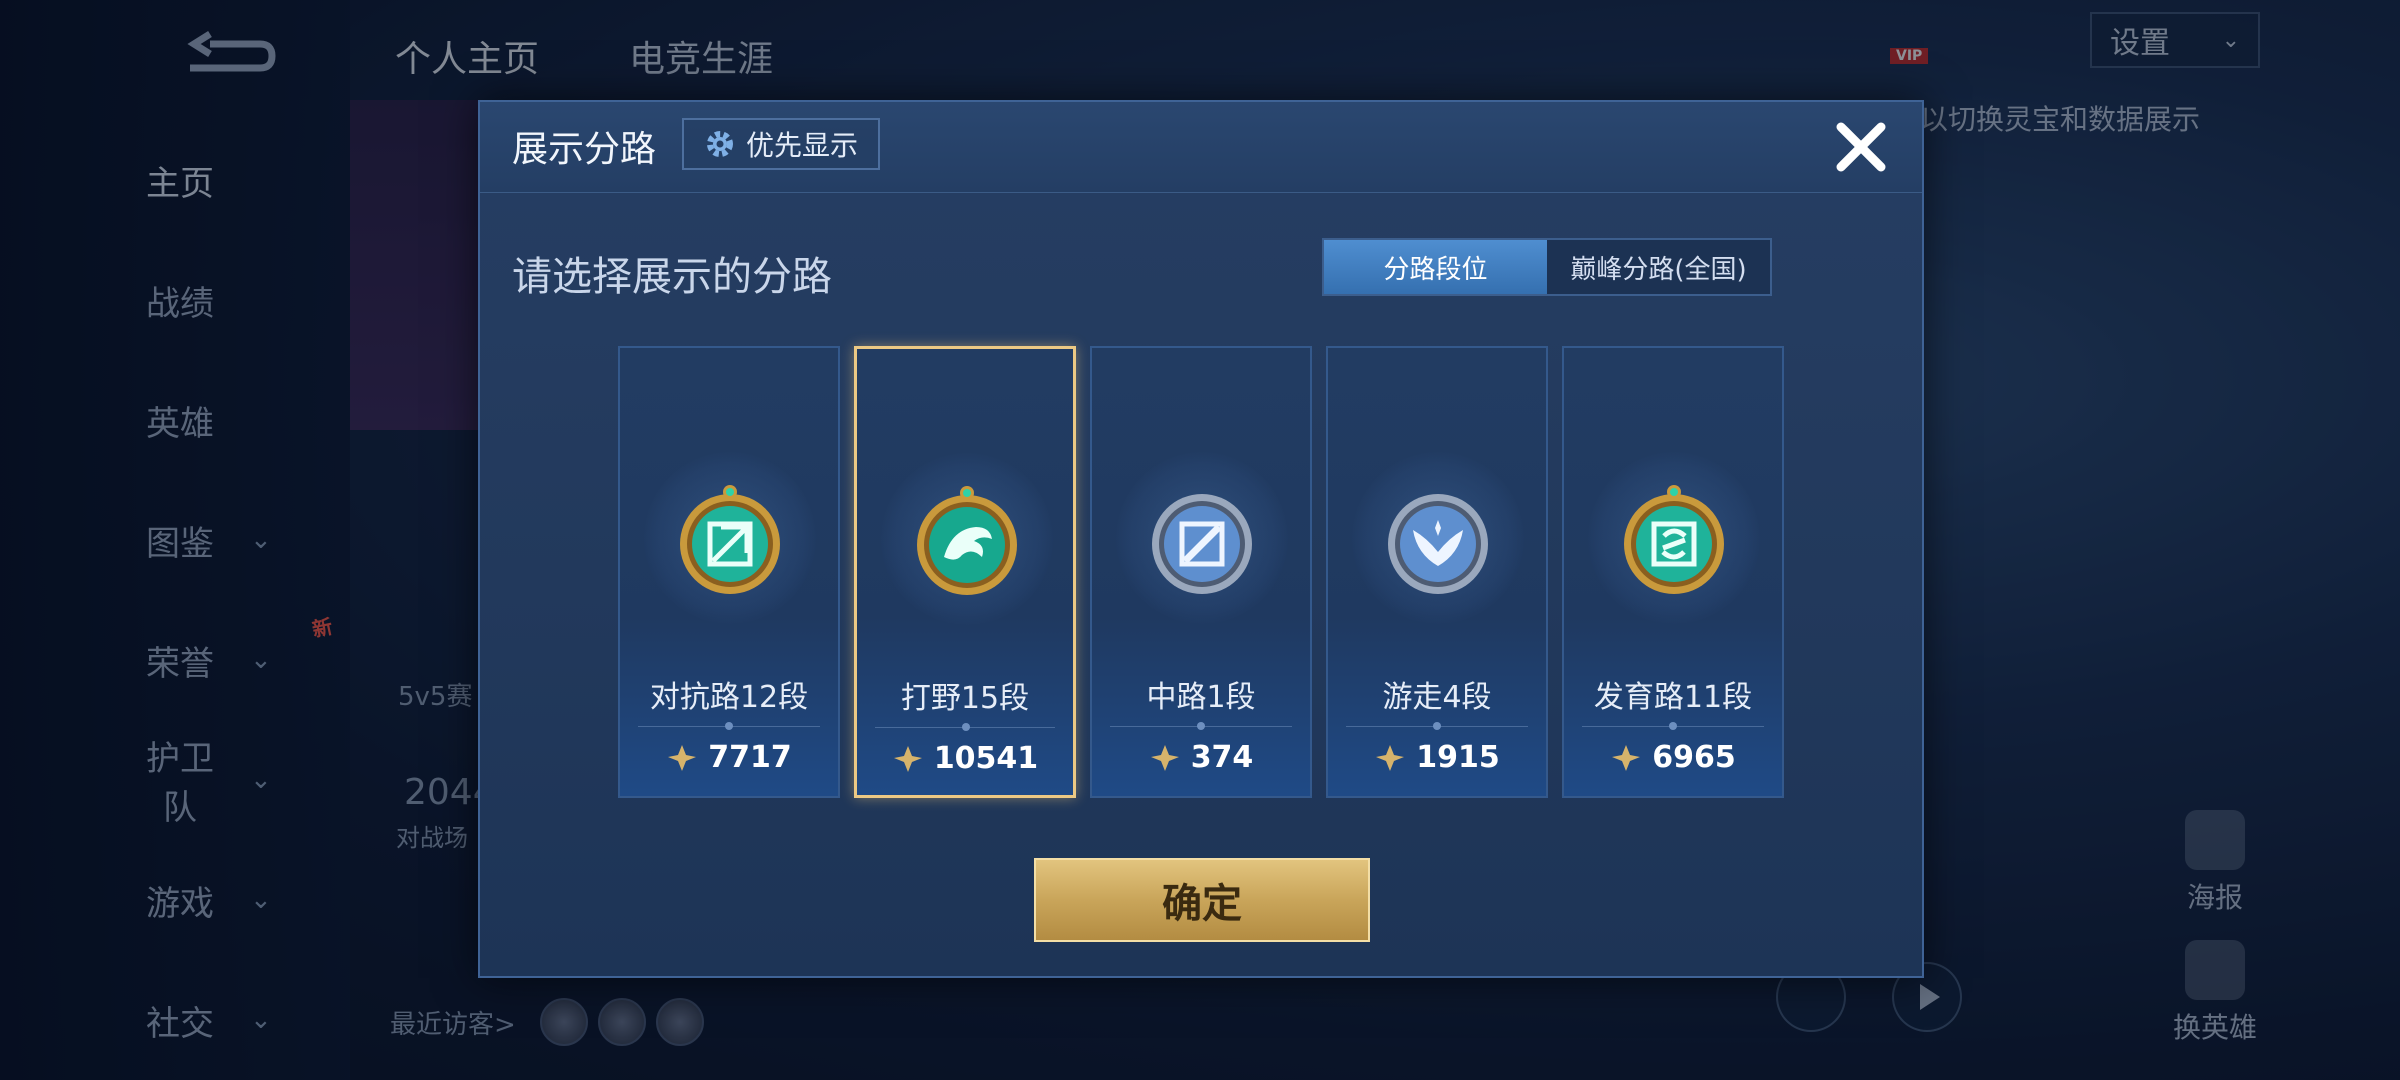 The width and height of the screenshot is (2400, 1080). I want to click on lane-score-value: 374, so click(1222, 757).